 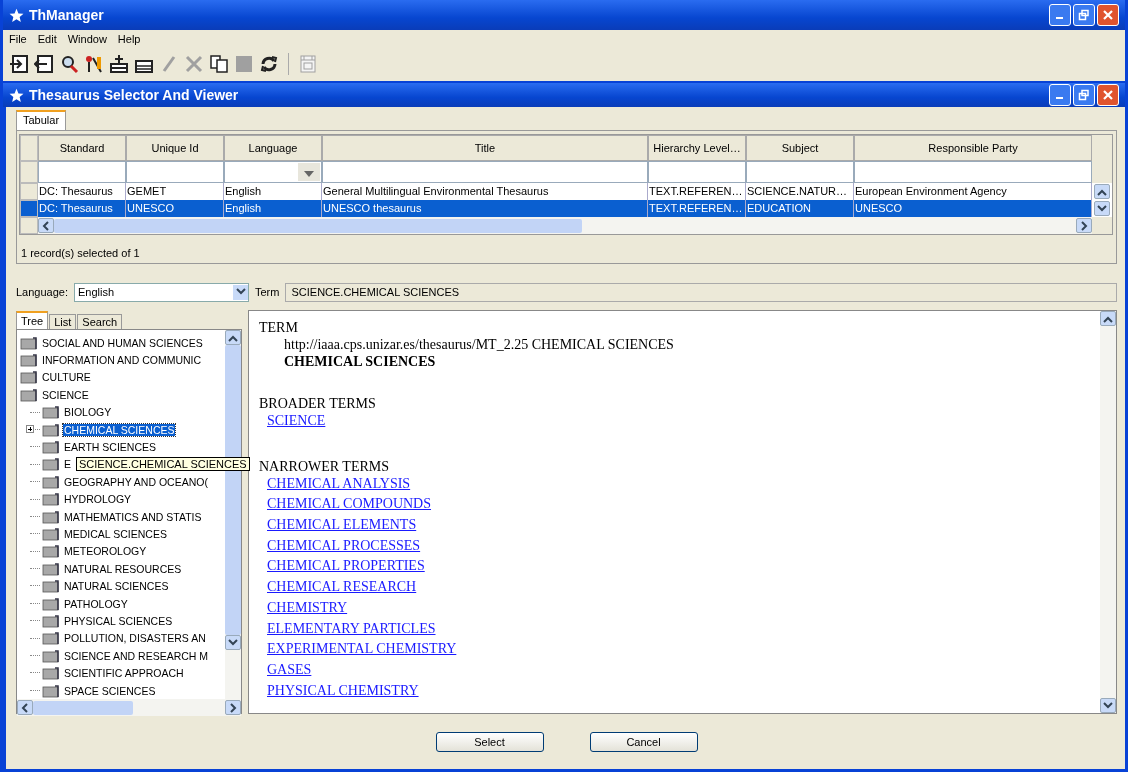 I want to click on term-link: SCIENCE, so click(x=296, y=420).